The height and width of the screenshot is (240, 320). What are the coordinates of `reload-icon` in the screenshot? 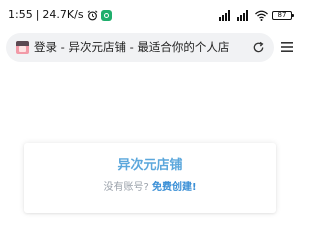 It's located at (258, 47).